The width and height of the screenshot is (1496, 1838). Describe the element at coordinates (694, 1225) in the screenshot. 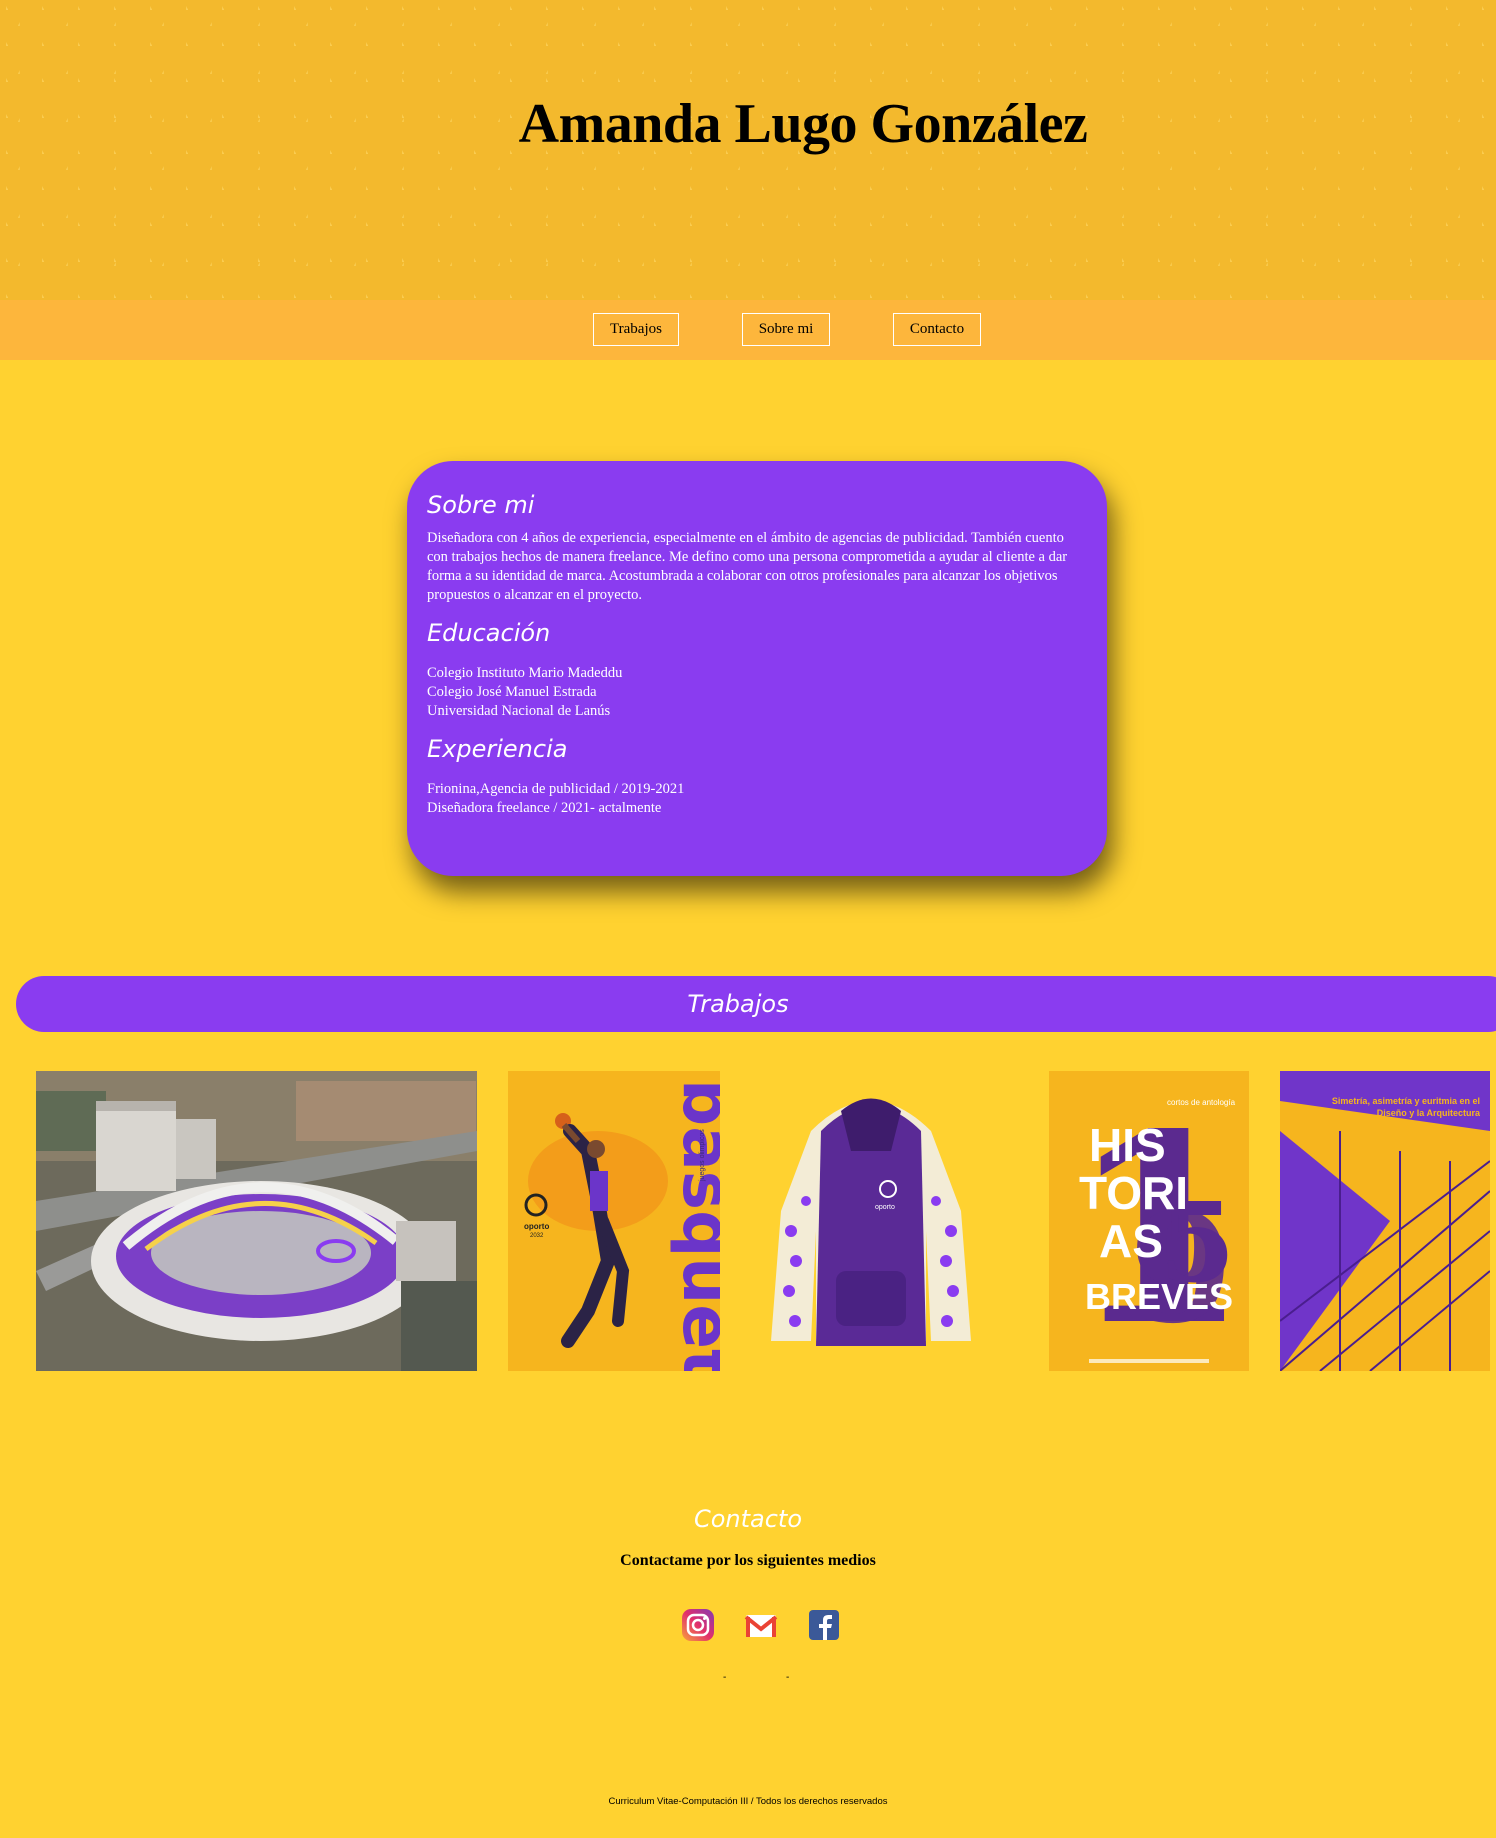

I see `basketball-poster-text: basquet` at that location.